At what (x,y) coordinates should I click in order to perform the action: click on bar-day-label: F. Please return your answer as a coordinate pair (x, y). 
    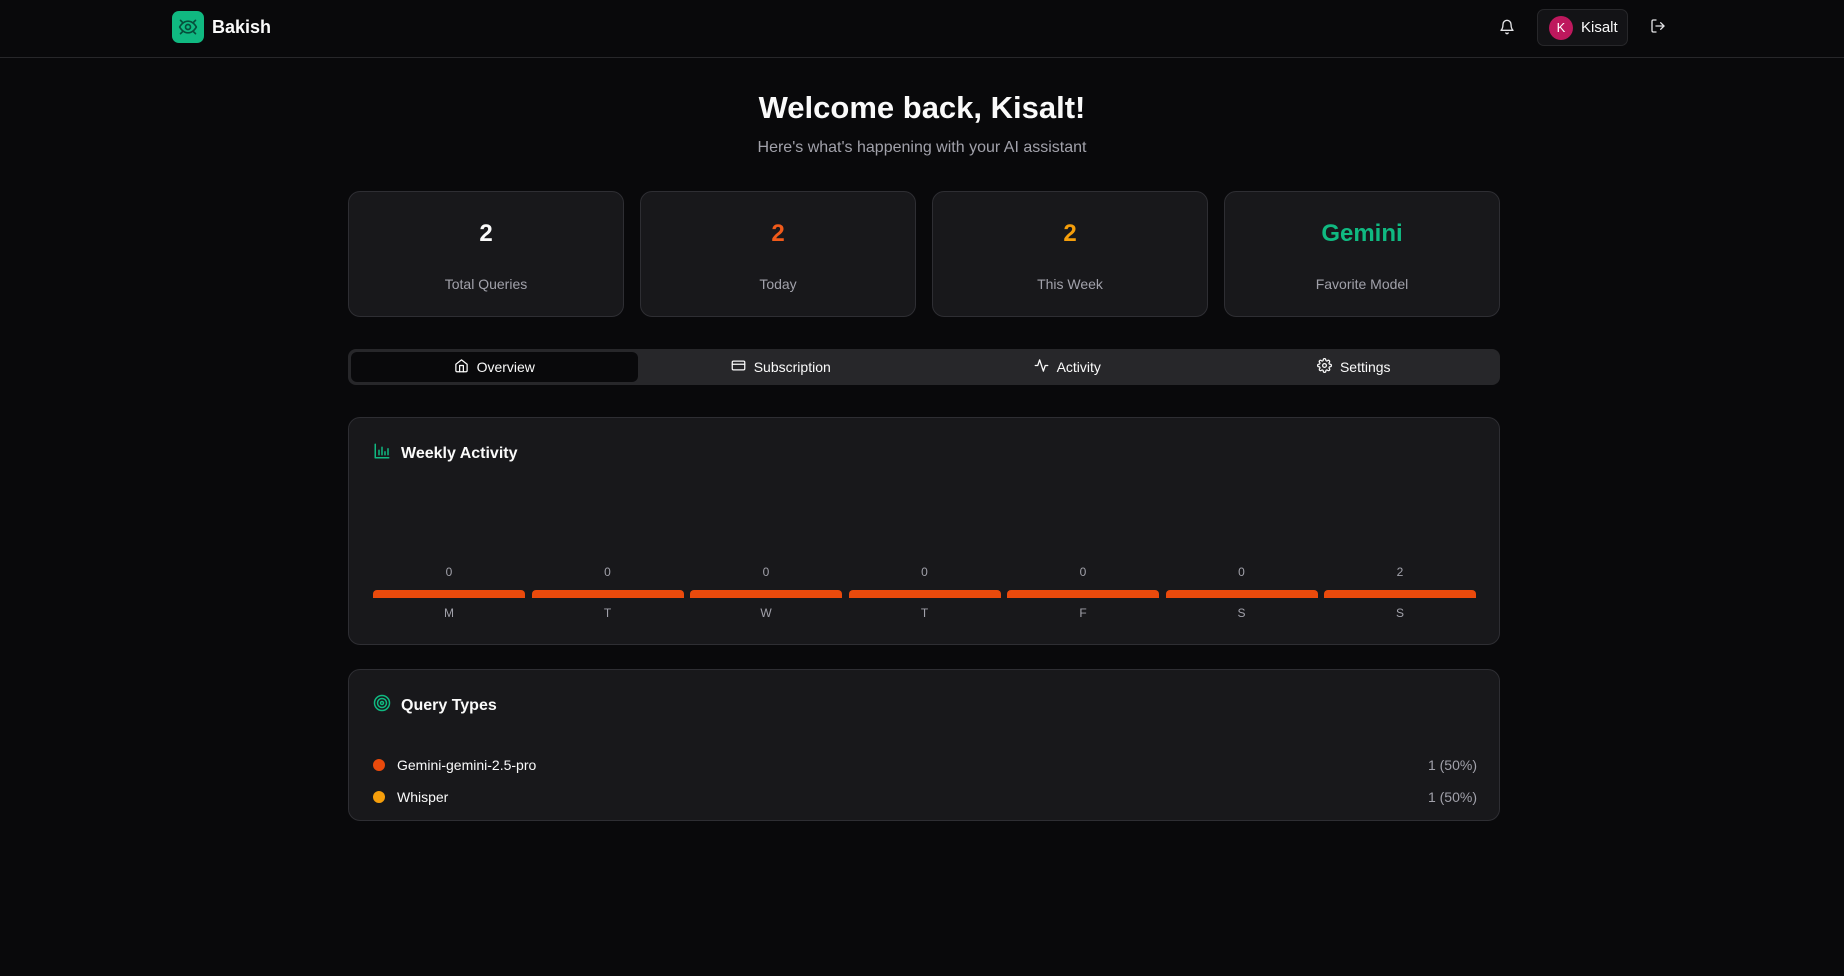
    Looking at the image, I should click on (1083, 613).